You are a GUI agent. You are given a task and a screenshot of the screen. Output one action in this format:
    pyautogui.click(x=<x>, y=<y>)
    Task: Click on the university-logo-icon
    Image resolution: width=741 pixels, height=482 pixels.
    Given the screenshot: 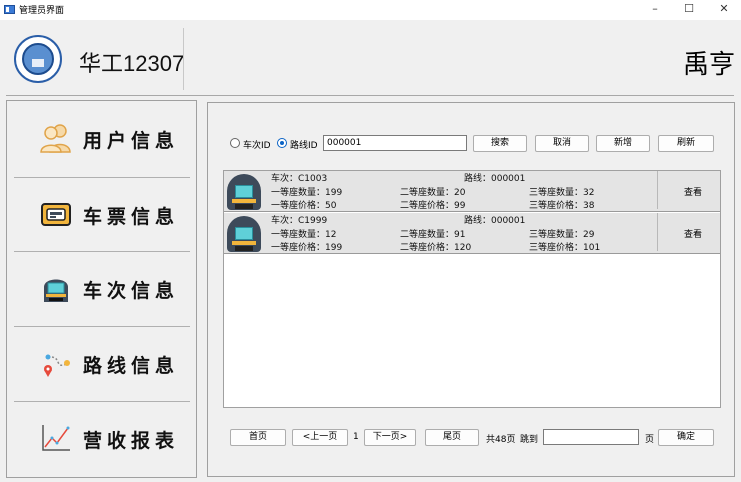 What is the action you would take?
    pyautogui.click(x=38, y=59)
    